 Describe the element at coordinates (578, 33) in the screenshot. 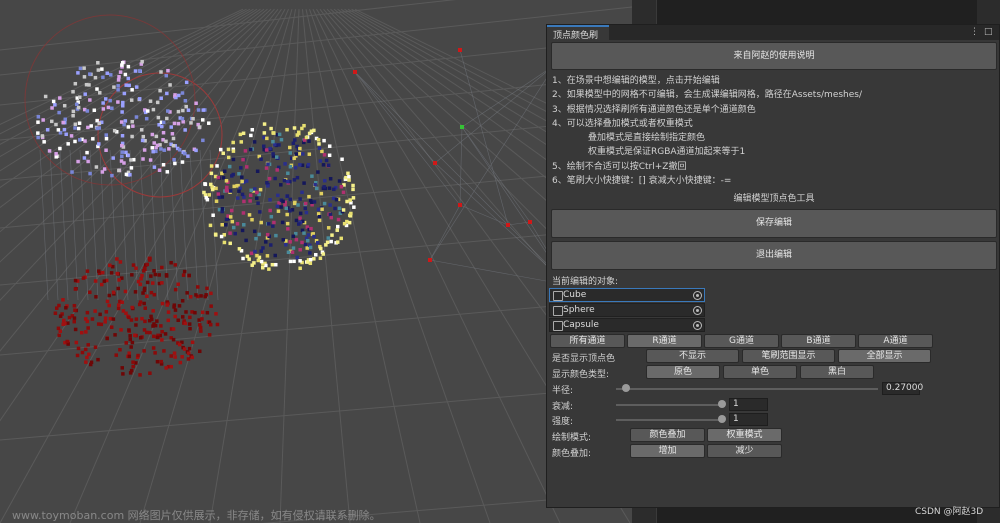

I see `tab-vertex-color-brush: 顶点颜色刷` at that location.